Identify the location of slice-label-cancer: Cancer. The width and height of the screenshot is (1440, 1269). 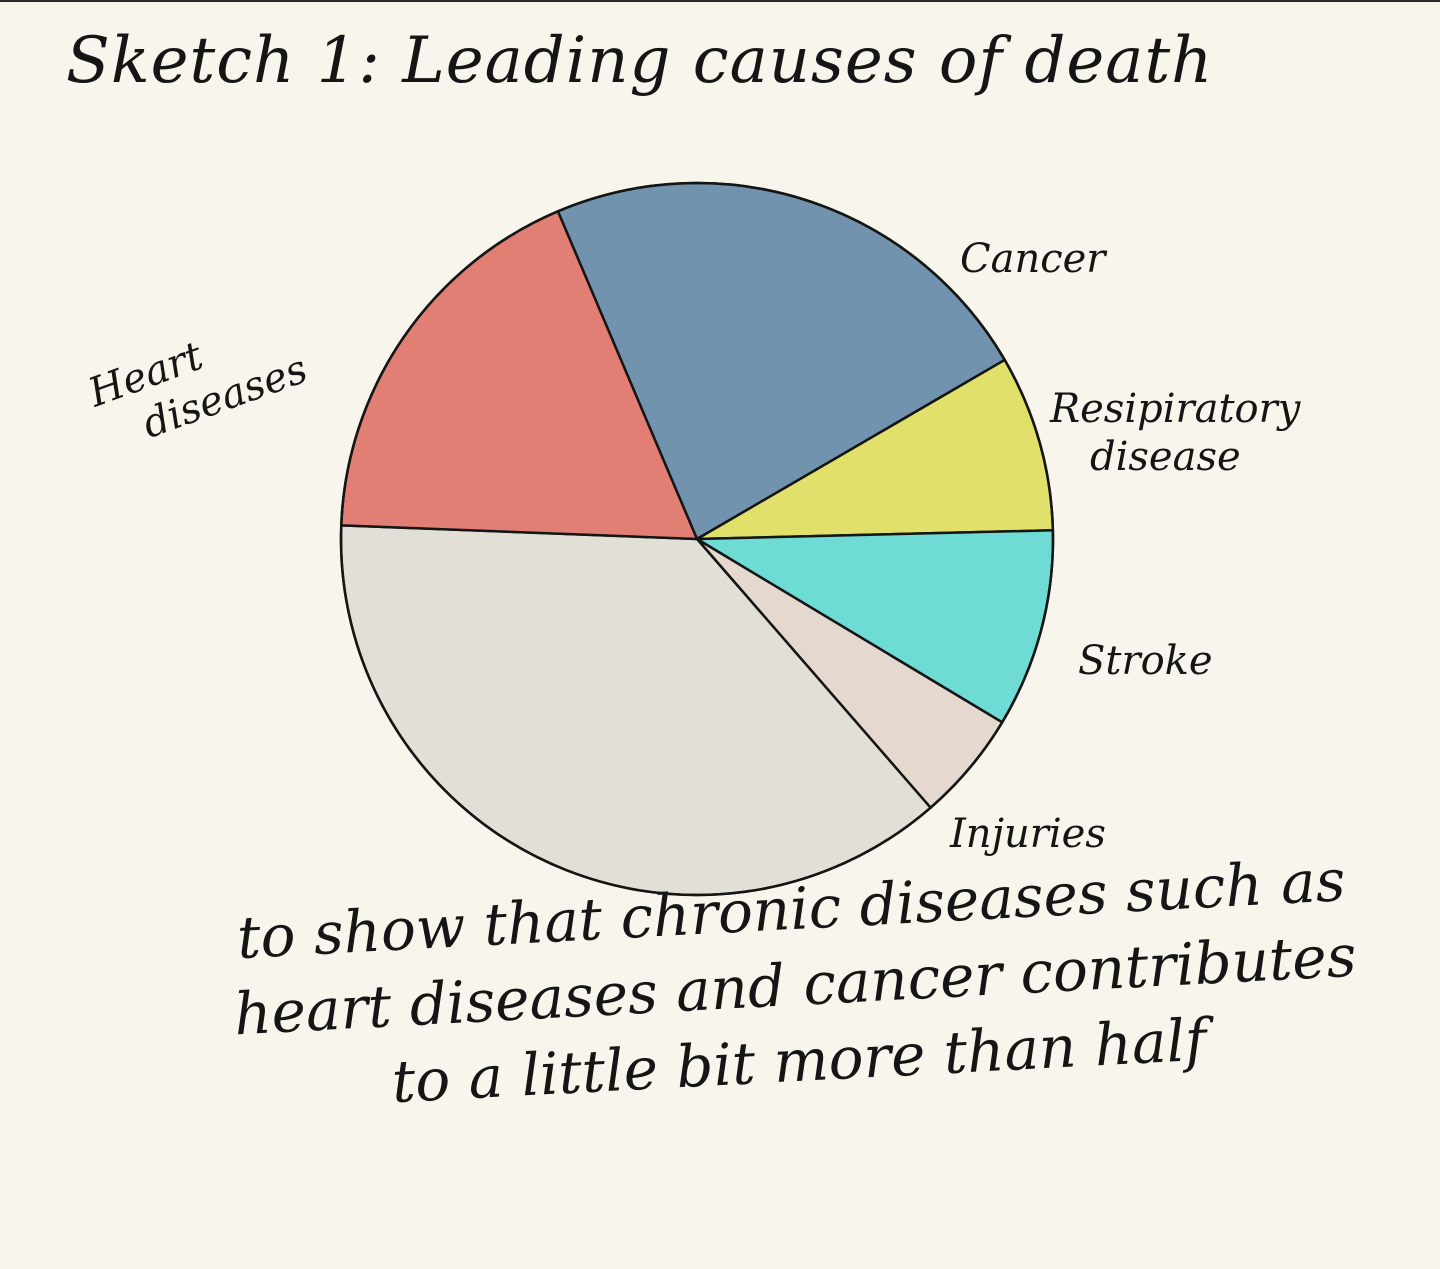
(1034, 259).